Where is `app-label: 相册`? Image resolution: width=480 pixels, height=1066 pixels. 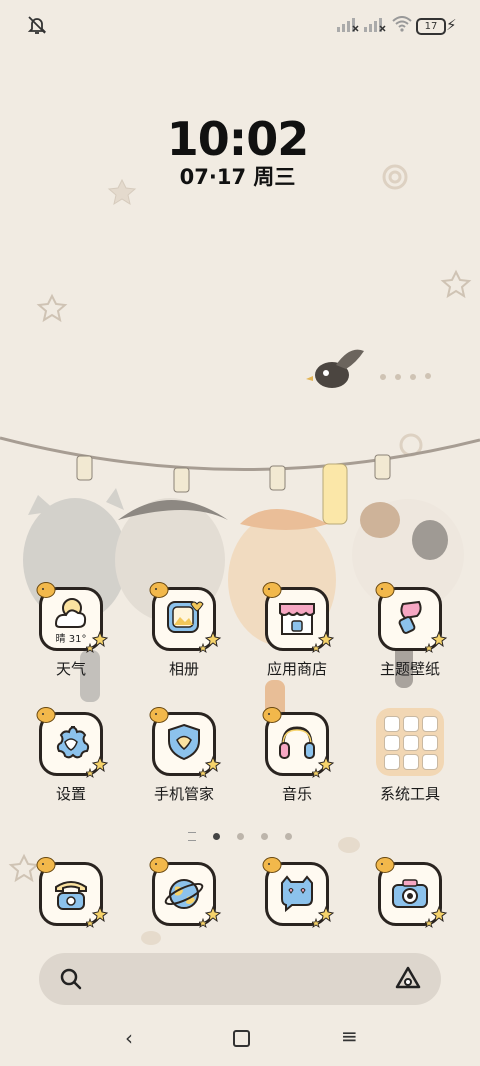
app-label: 相册 is located at coordinates (183, 669).